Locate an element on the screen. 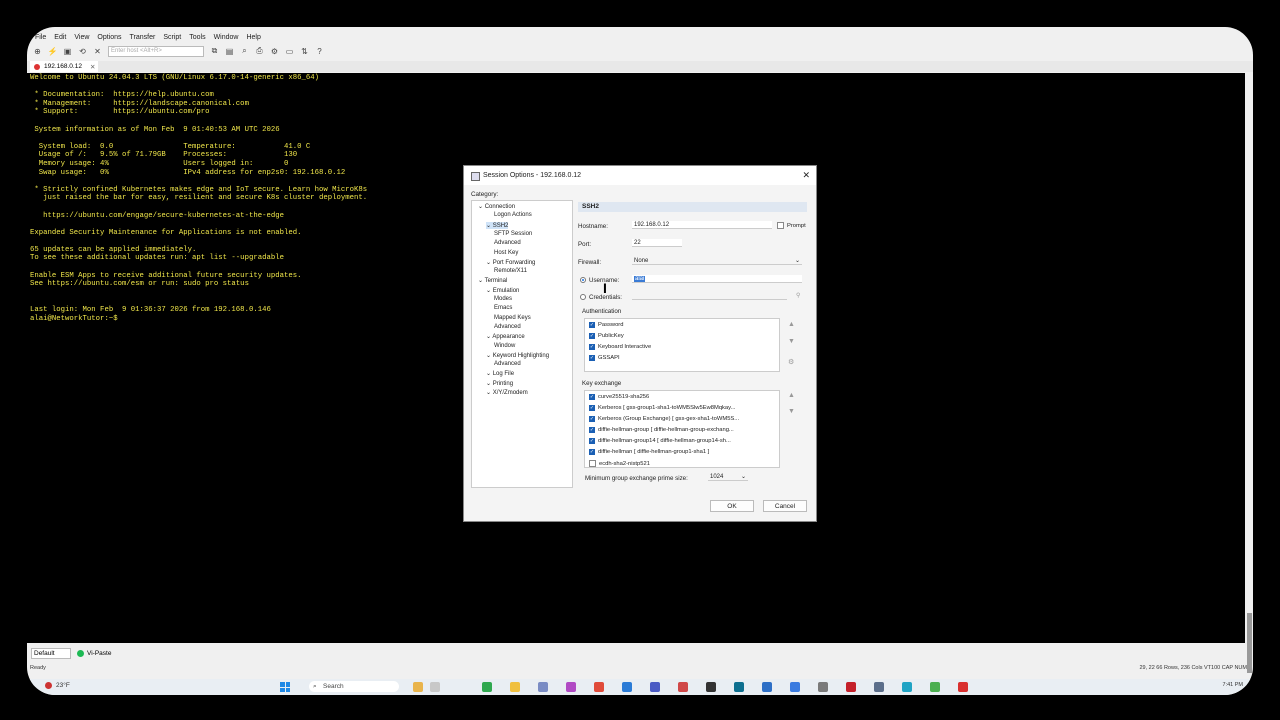 This screenshot has width=1280, height=720. menu-window: Window is located at coordinates (226, 37).